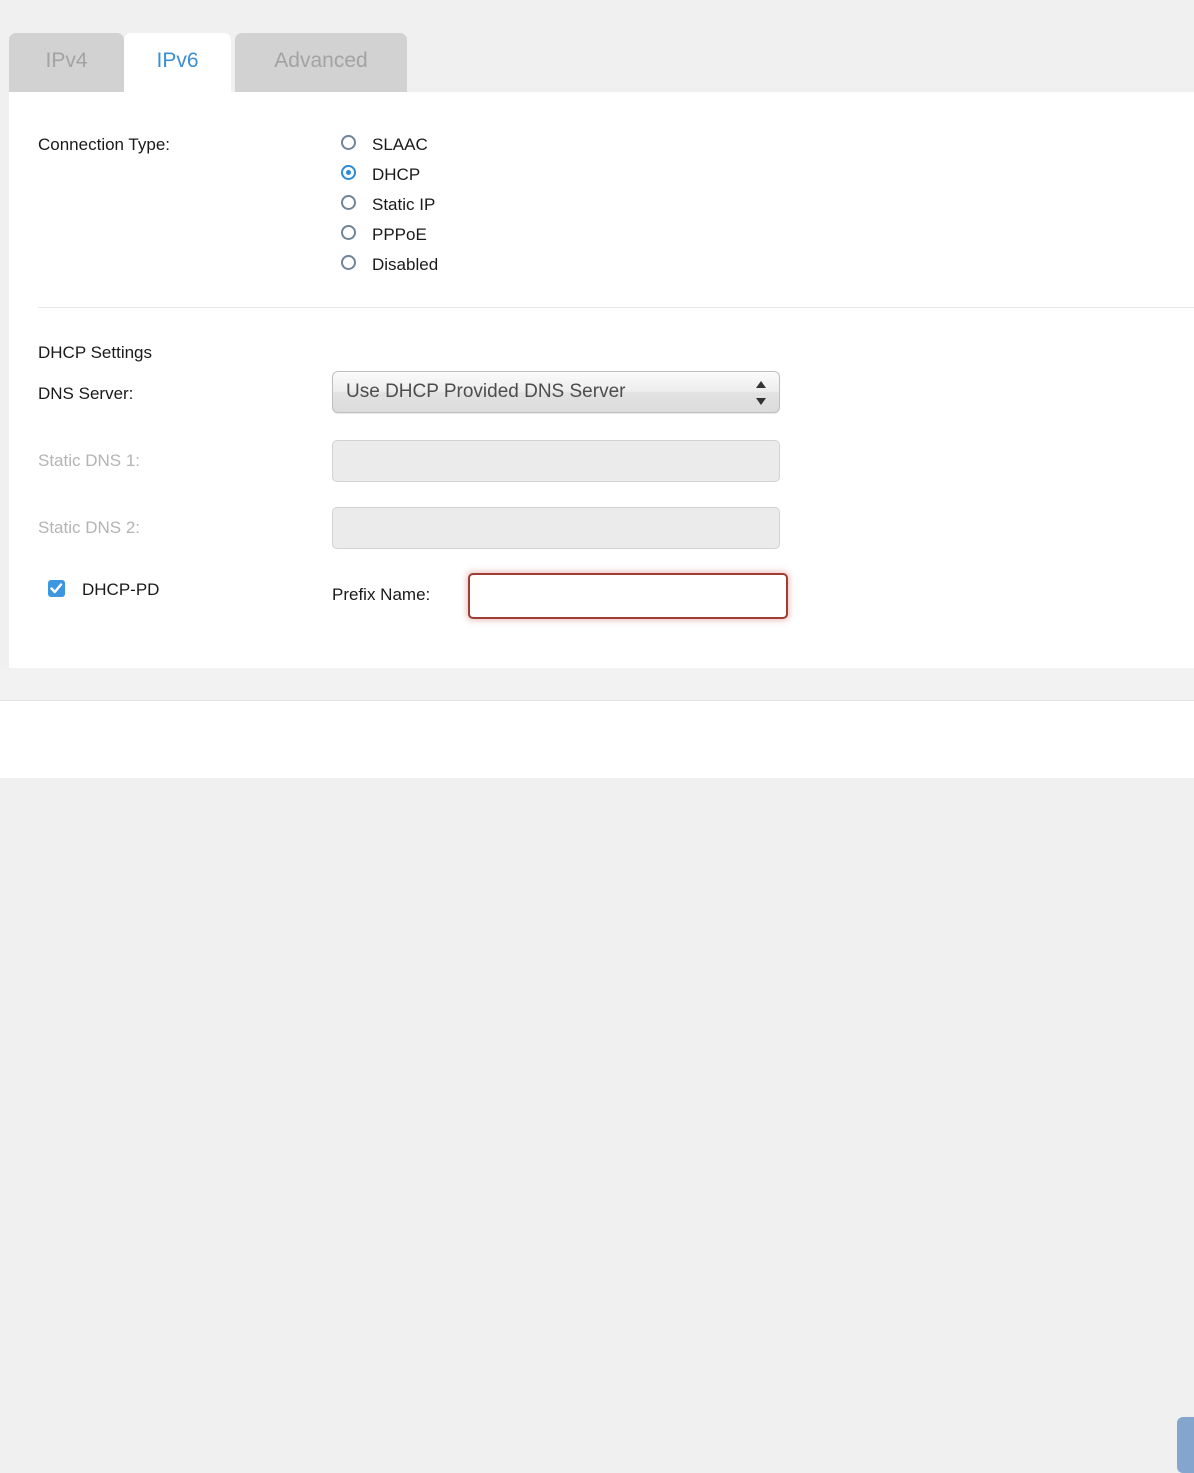 Image resolution: width=1194 pixels, height=1473 pixels. I want to click on dhcp-settings-title: DHCP Settings, so click(95, 352).